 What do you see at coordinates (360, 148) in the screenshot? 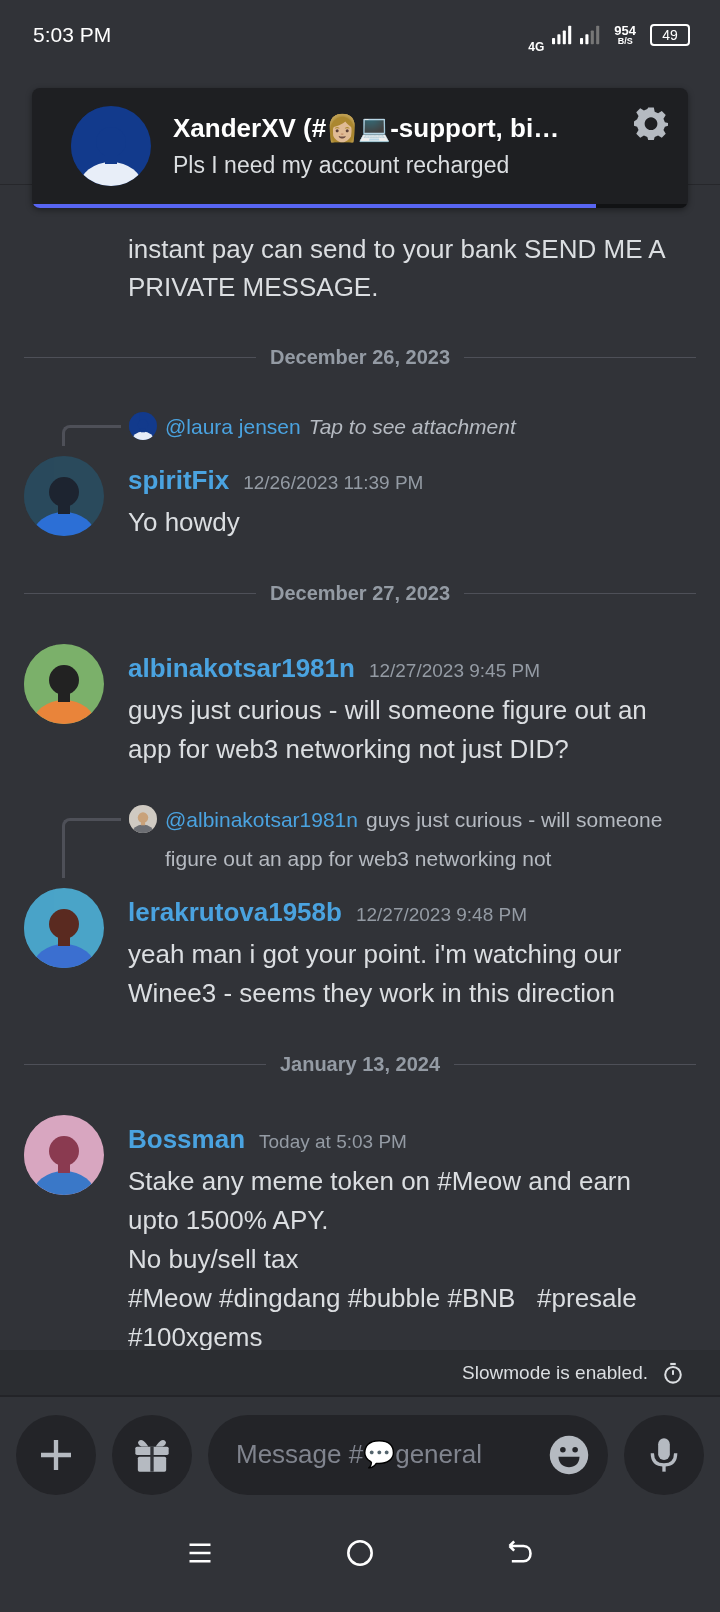
I see `notification-banner: XanderXV (#👩🏼💻-support, bi… Pls I need my account recharged` at bounding box center [360, 148].